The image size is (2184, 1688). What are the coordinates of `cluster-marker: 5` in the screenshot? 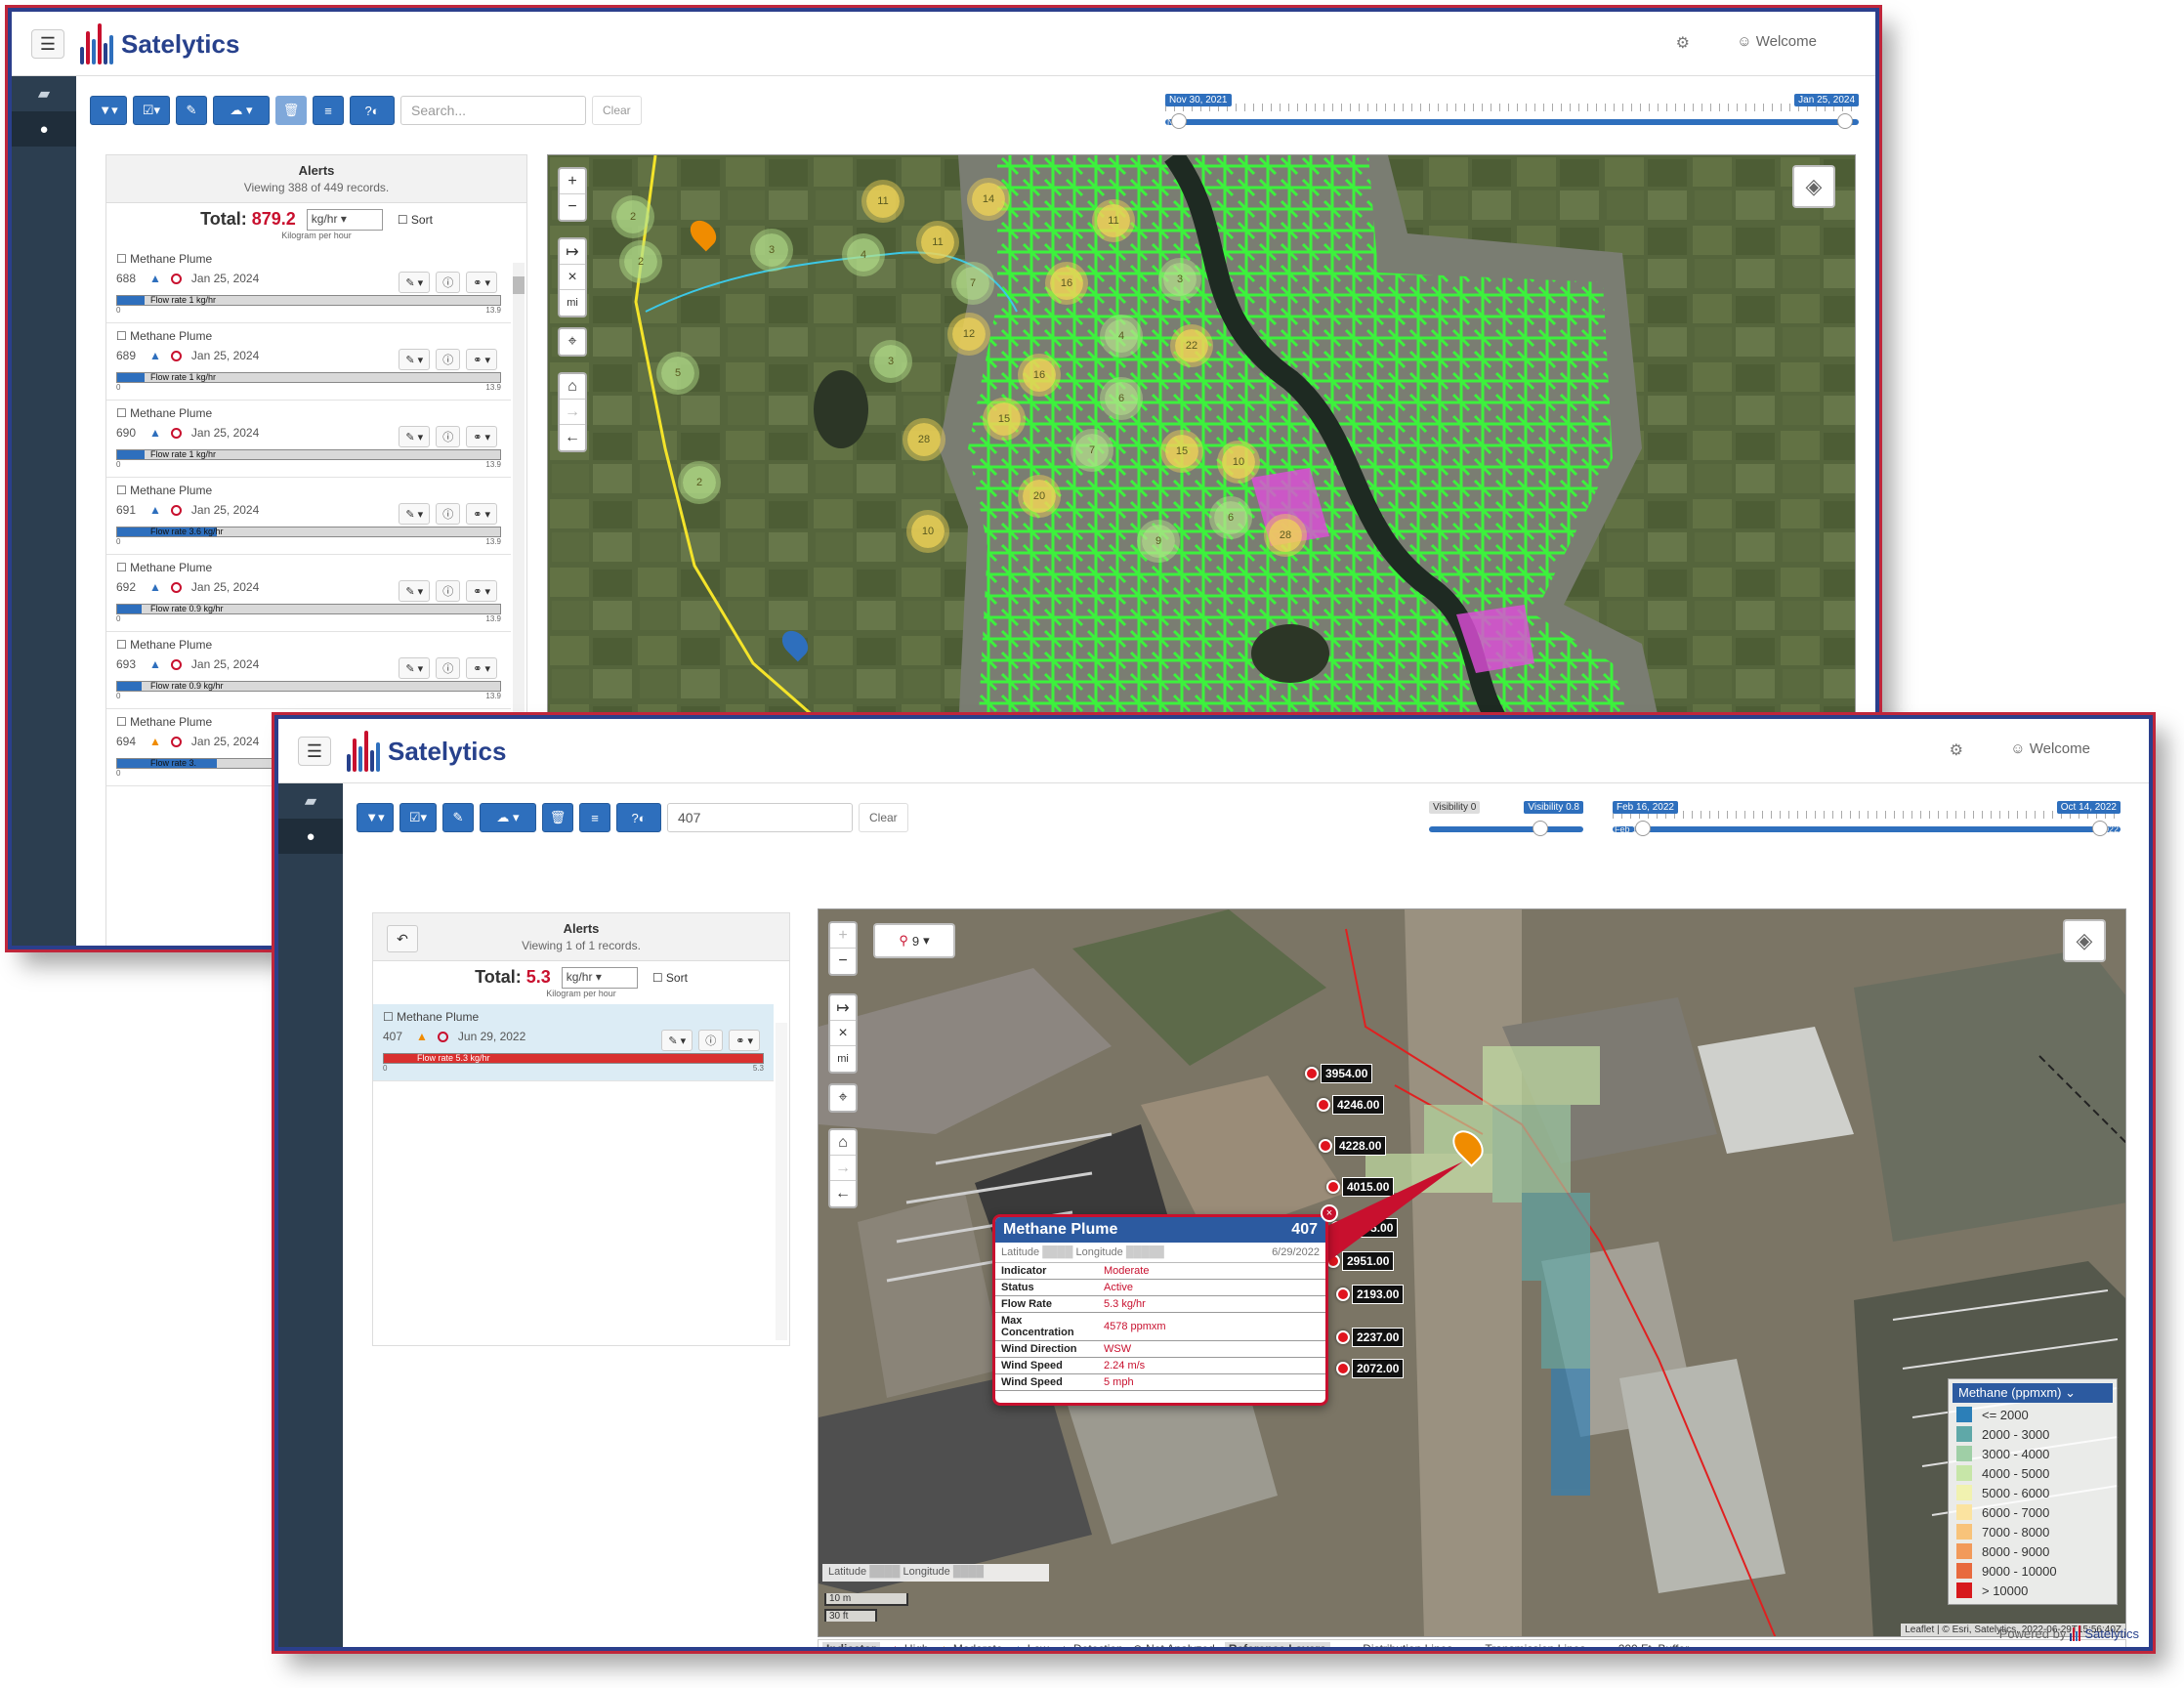 It's located at (677, 373).